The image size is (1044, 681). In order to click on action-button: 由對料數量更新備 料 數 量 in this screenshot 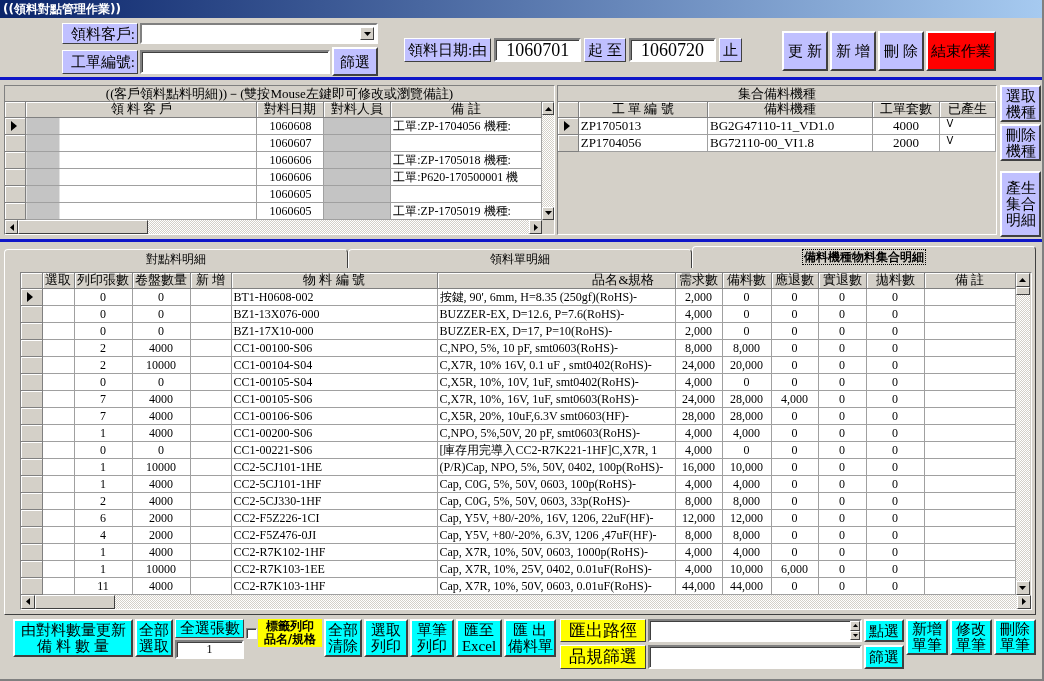, I will do `click(73, 638)`.